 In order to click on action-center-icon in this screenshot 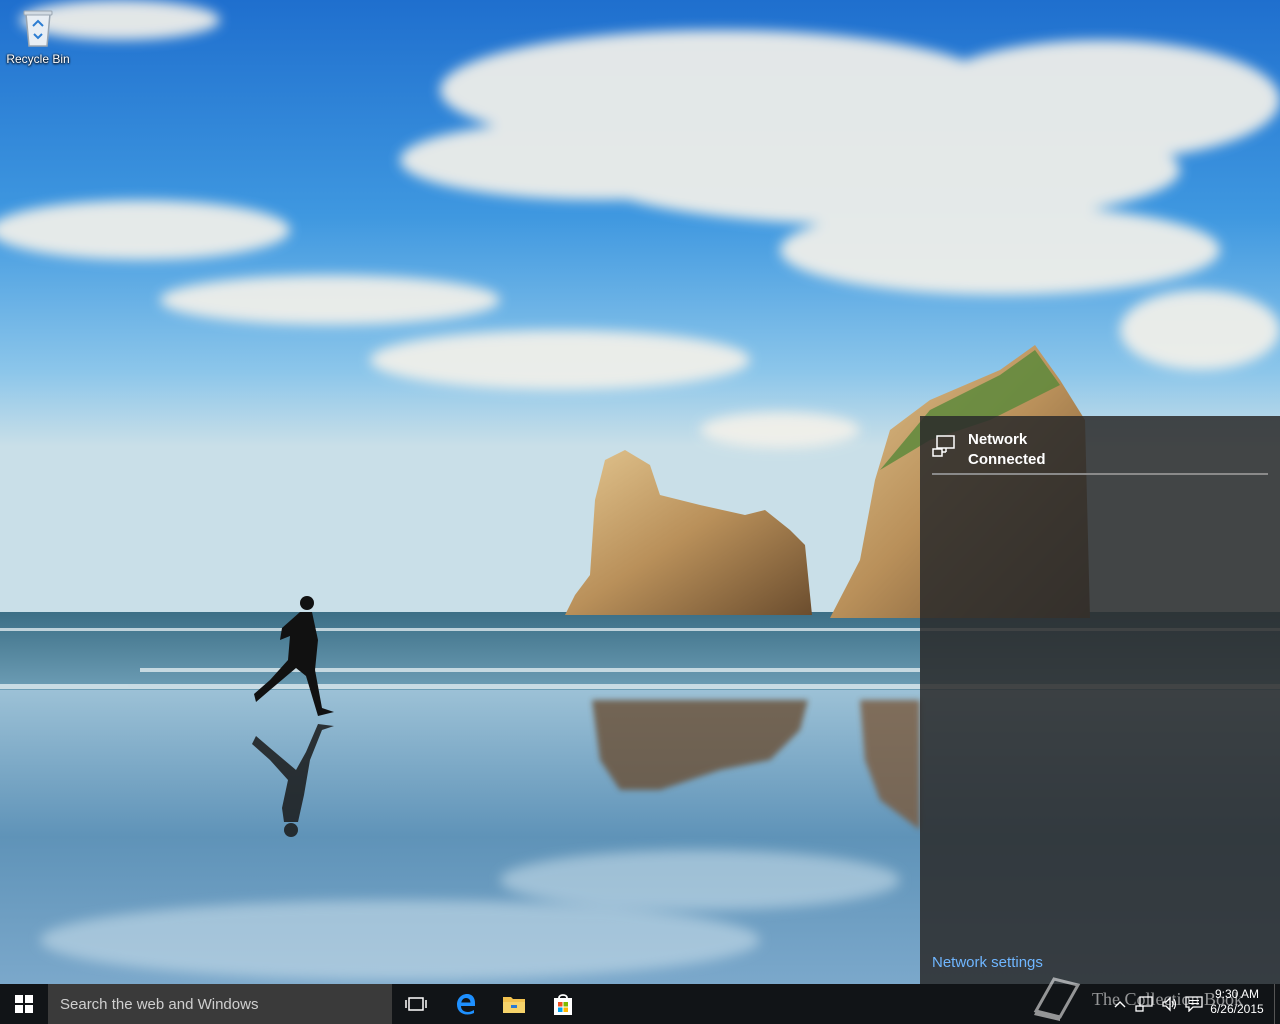, I will do `click(1194, 1004)`.